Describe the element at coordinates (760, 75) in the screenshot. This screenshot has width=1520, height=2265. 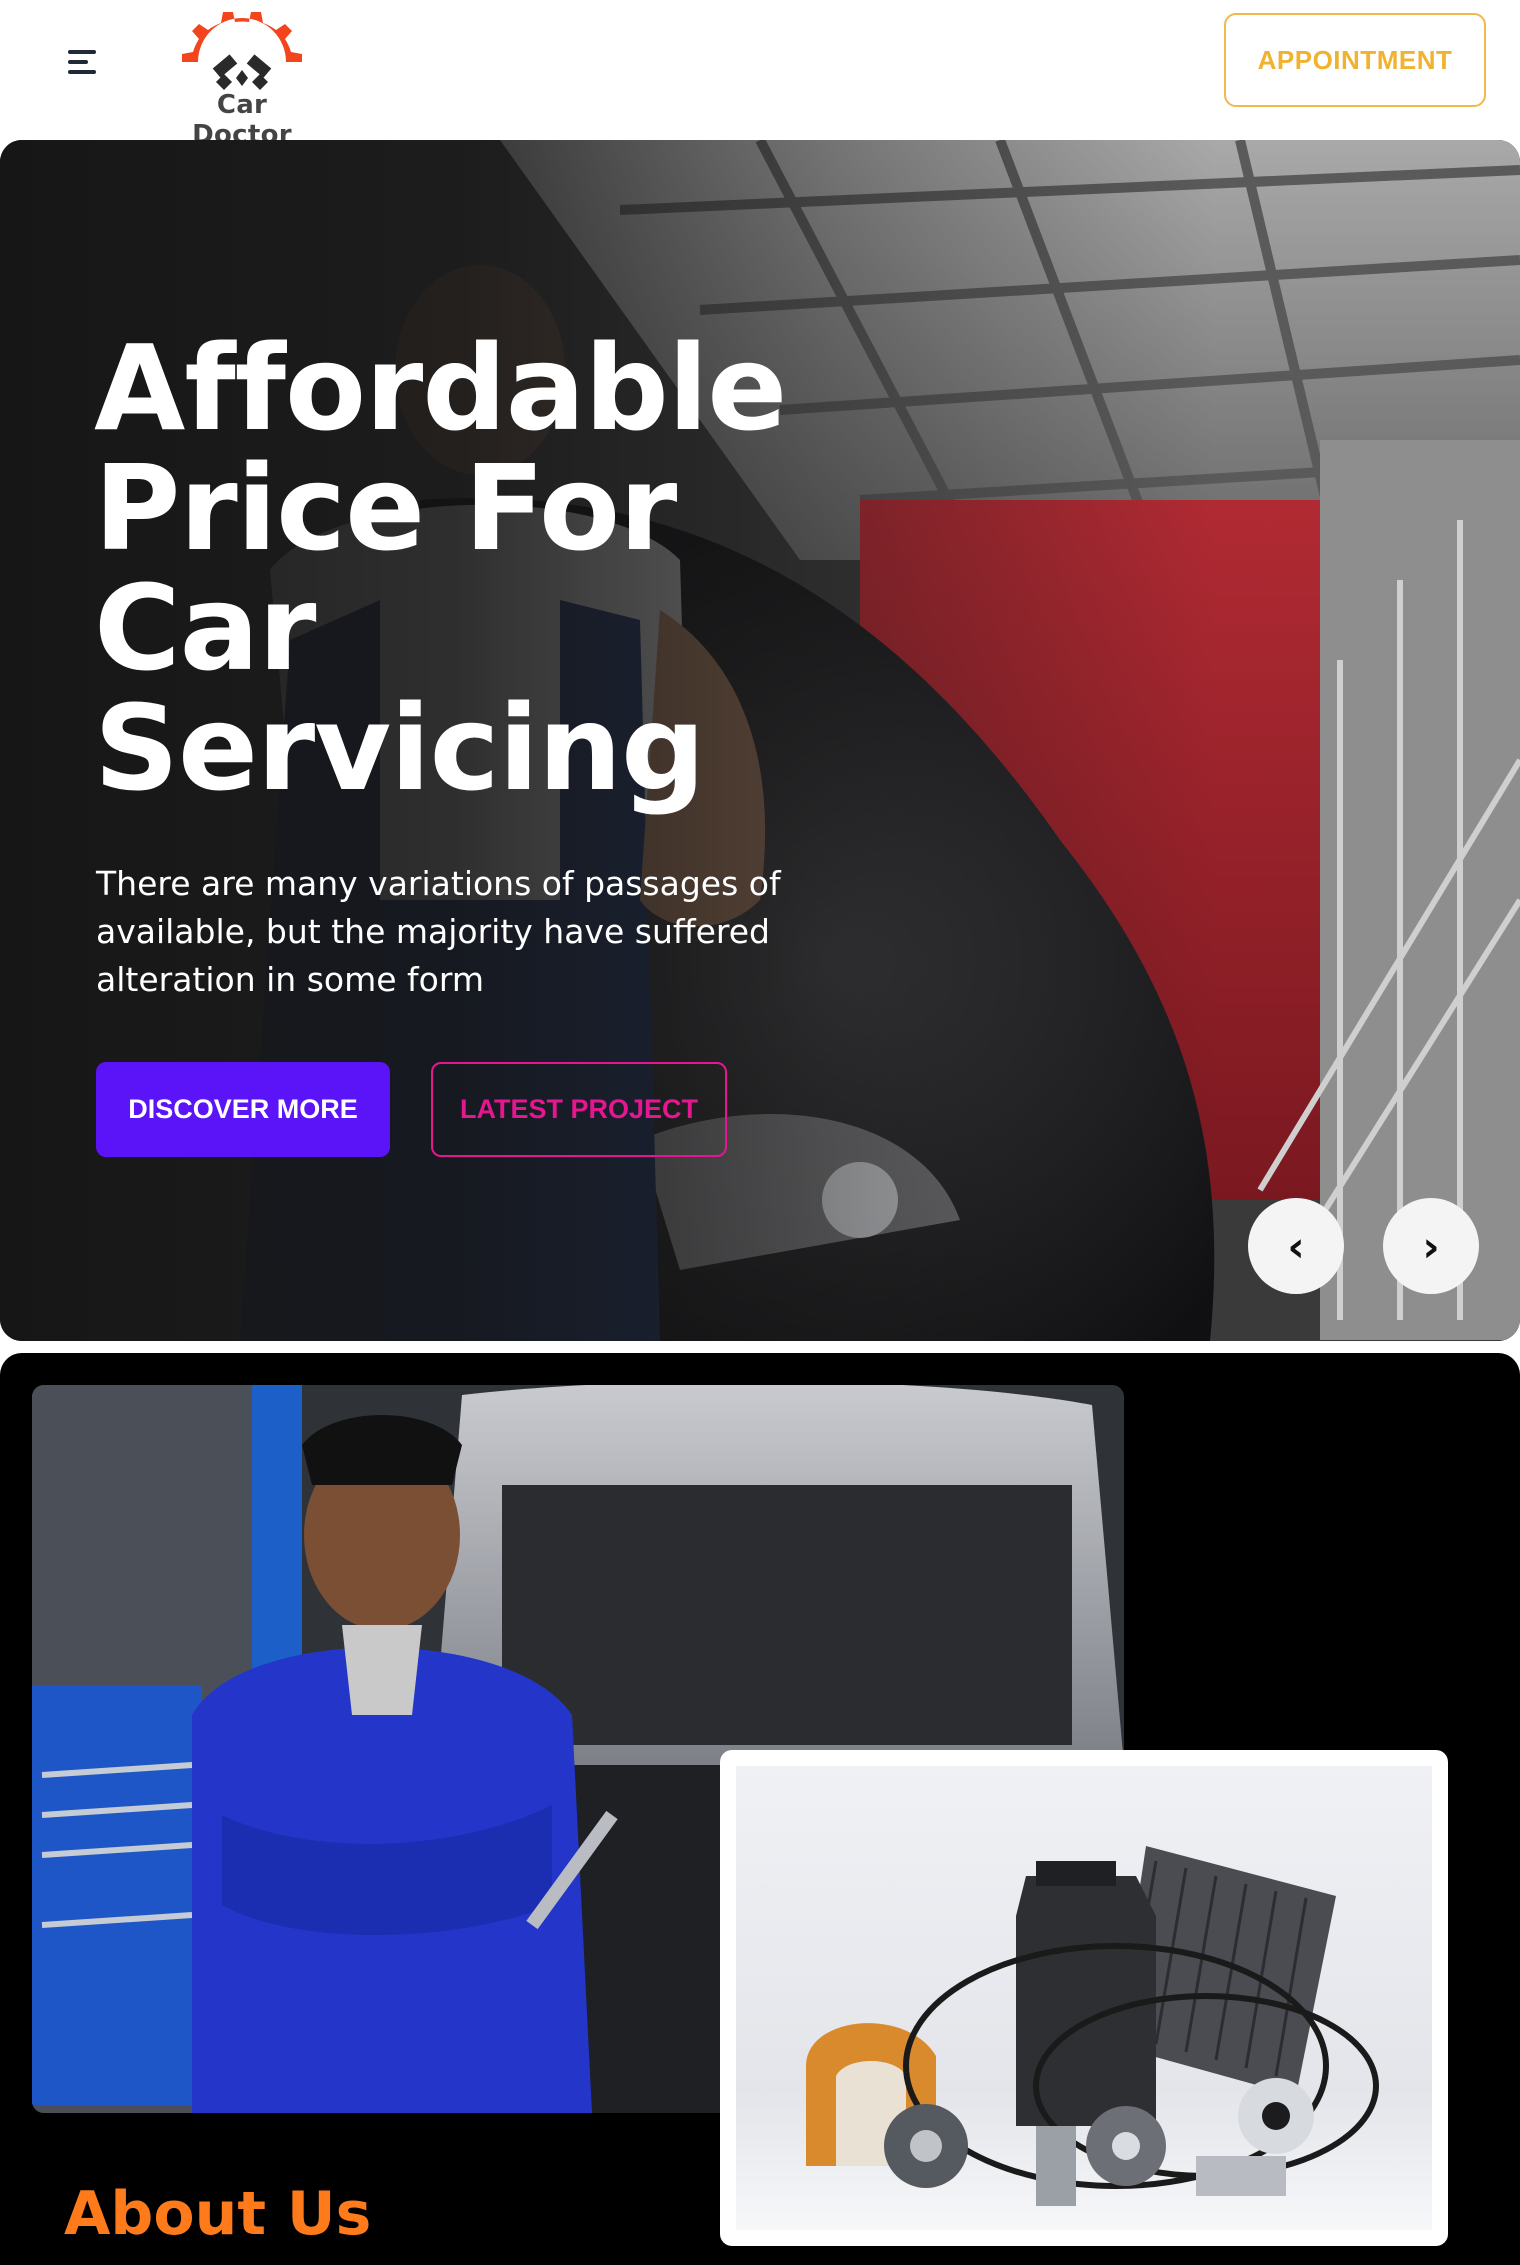
I see `site-header: Car Doctor APPOINTMENT` at that location.